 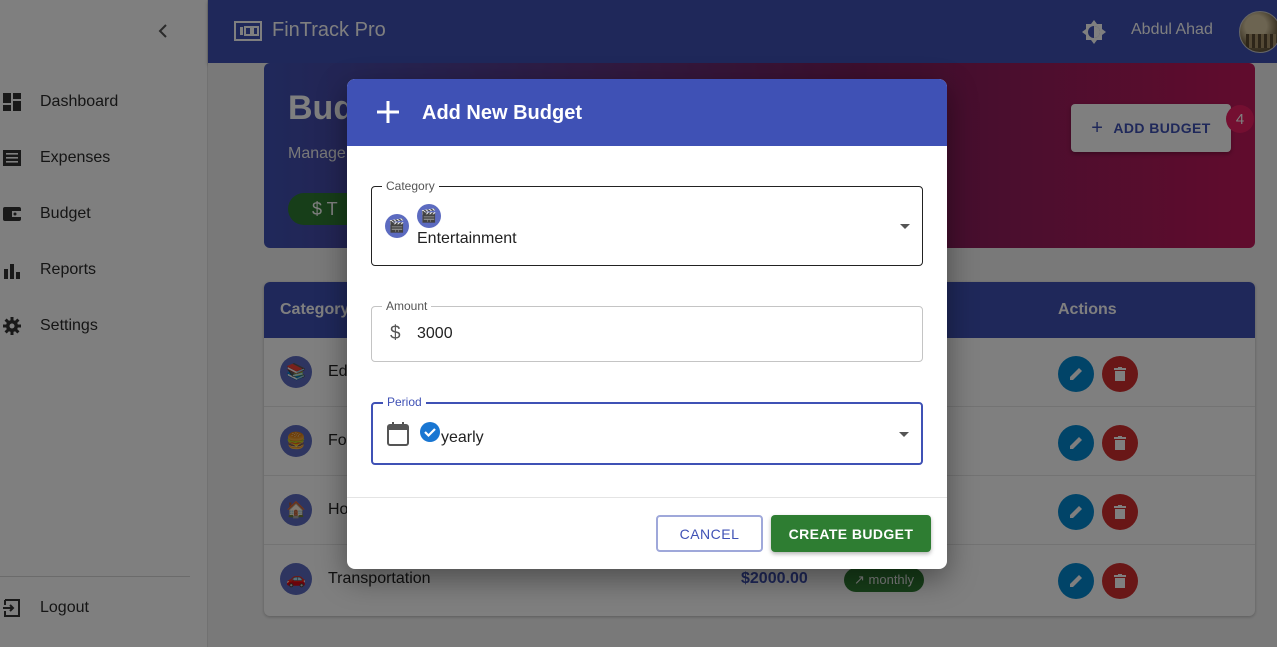 What do you see at coordinates (429, 216) in the screenshot?
I see `category-option-icon: 🎬` at bounding box center [429, 216].